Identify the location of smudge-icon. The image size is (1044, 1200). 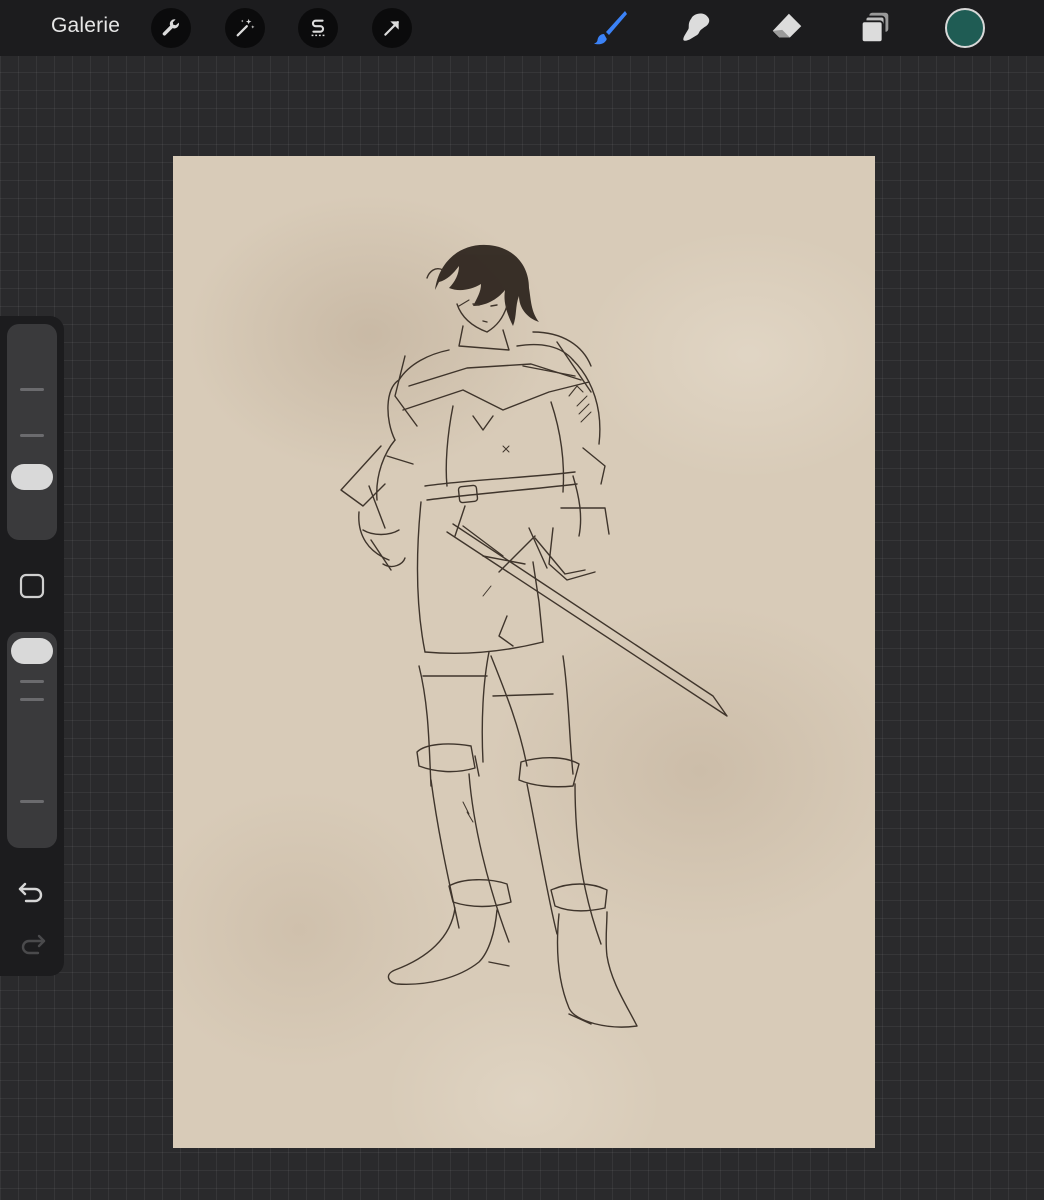
(696, 27).